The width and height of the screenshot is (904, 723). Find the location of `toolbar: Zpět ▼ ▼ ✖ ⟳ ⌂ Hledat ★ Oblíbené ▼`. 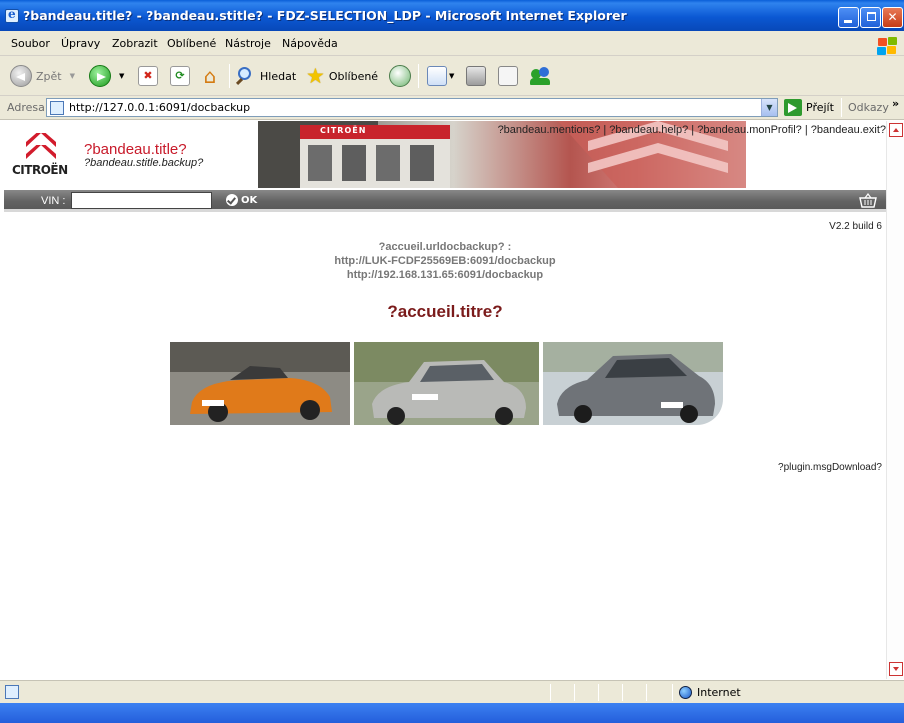

toolbar: Zpět ▼ ▼ ✖ ⟳ ⌂ Hledat ★ Oblíbené ▼ is located at coordinates (452, 76).